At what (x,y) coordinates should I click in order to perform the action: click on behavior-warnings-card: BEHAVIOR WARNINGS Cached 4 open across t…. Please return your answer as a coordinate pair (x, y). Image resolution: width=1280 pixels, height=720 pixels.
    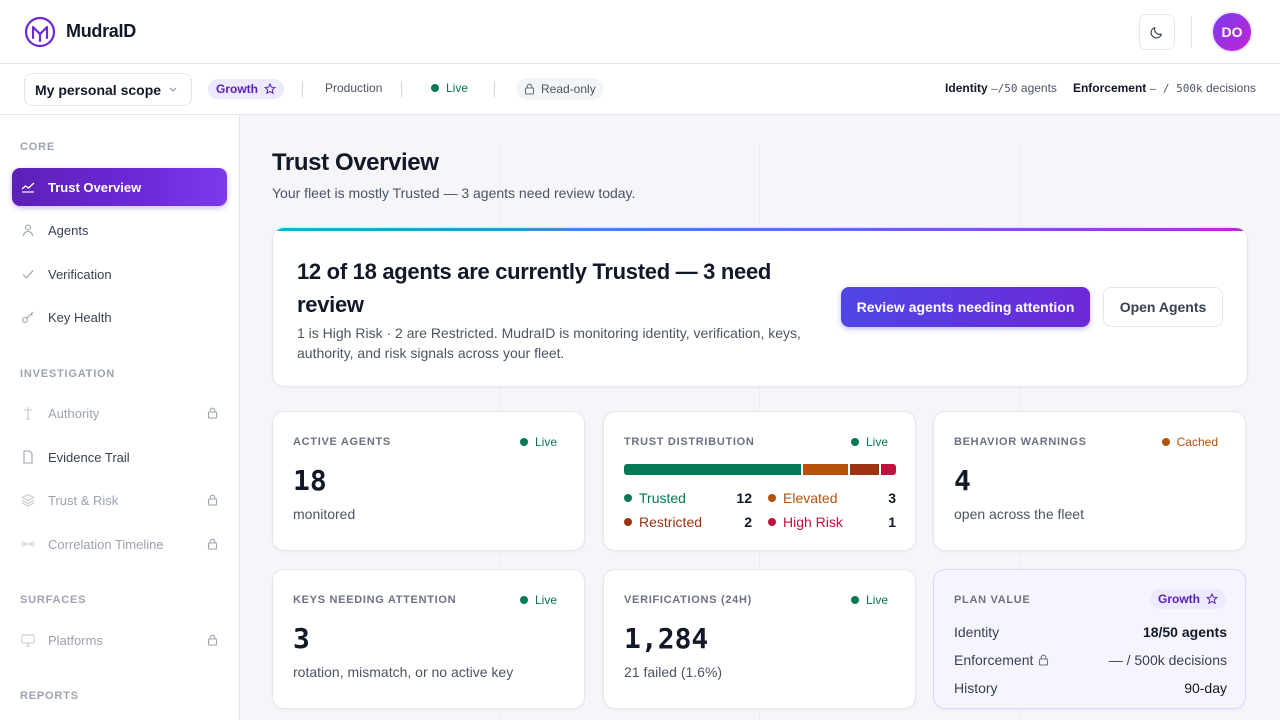
    Looking at the image, I should click on (1089, 481).